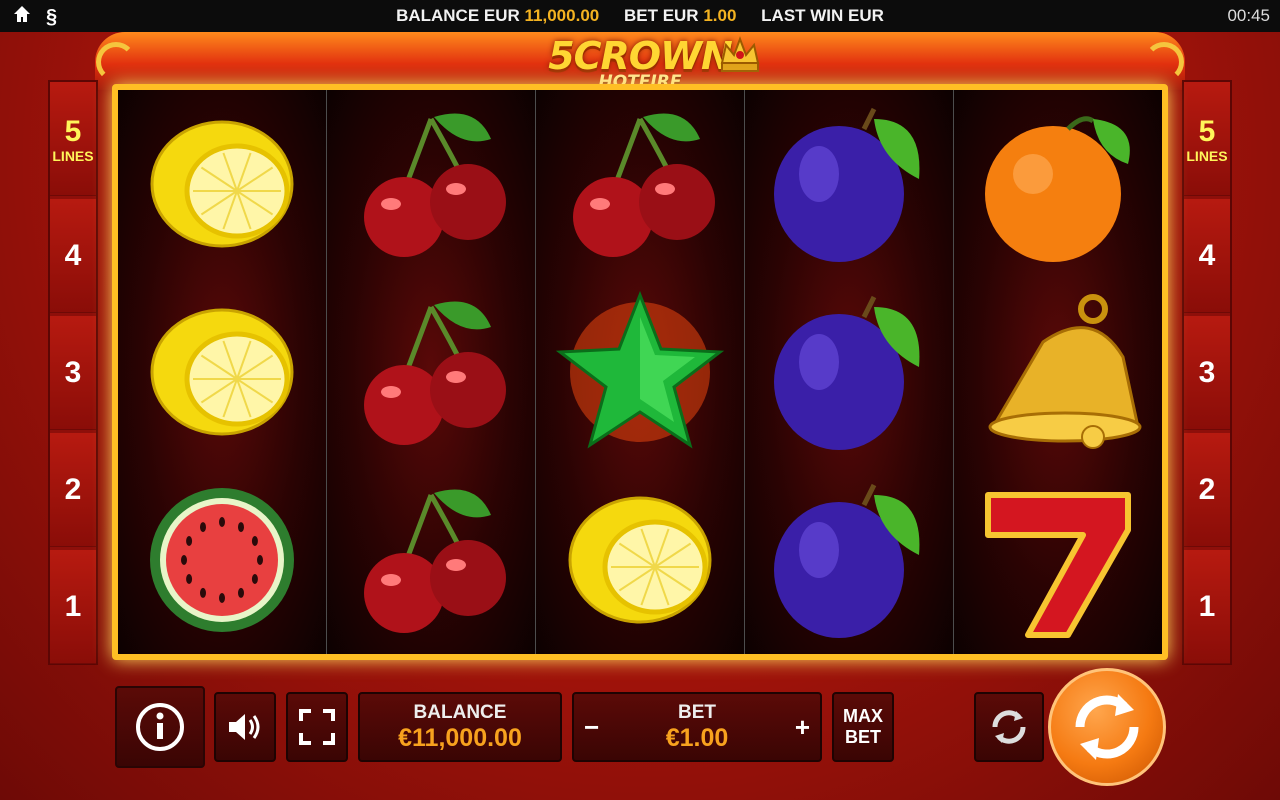 This screenshot has width=1280, height=800. I want to click on bet-increase-button: +, so click(802, 727).